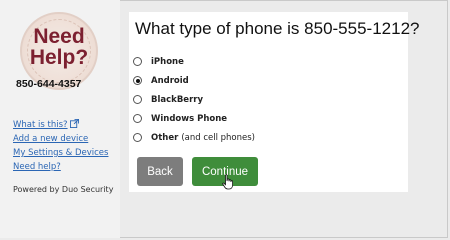 The width and height of the screenshot is (450, 240). What do you see at coordinates (227, 182) in the screenshot?
I see `hand-cursor-icon` at bounding box center [227, 182].